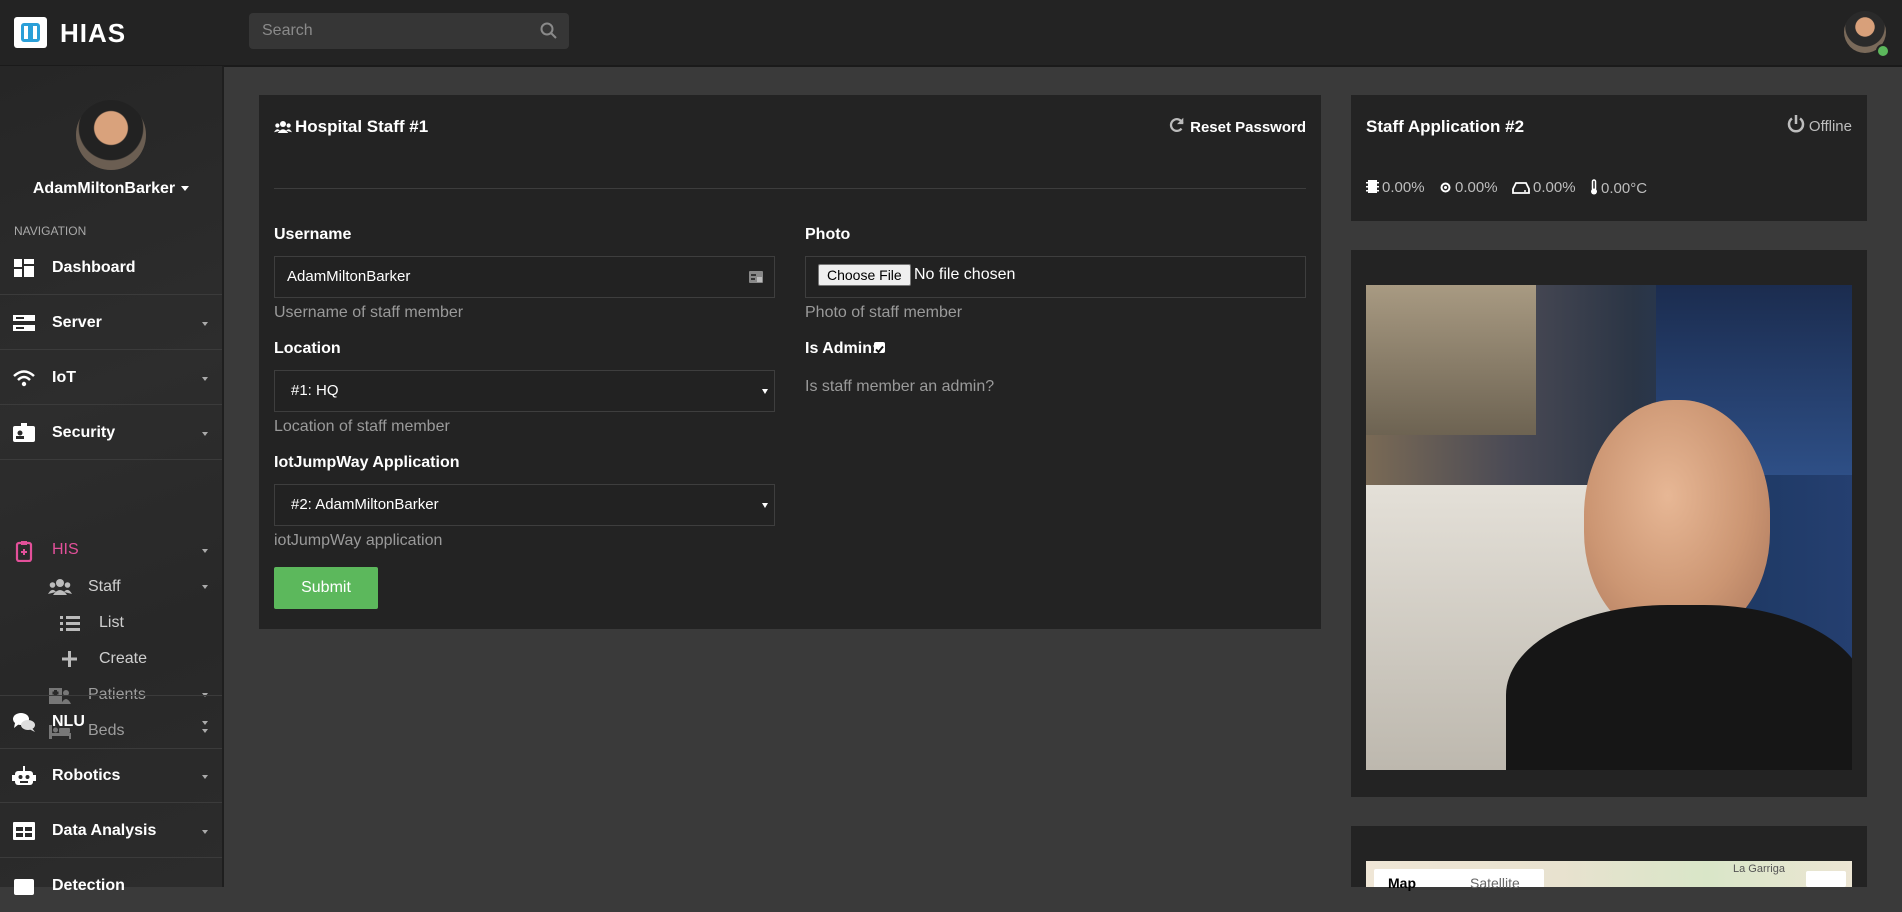 The image size is (1902, 912). I want to click on application-status: Offline, so click(1819, 124).